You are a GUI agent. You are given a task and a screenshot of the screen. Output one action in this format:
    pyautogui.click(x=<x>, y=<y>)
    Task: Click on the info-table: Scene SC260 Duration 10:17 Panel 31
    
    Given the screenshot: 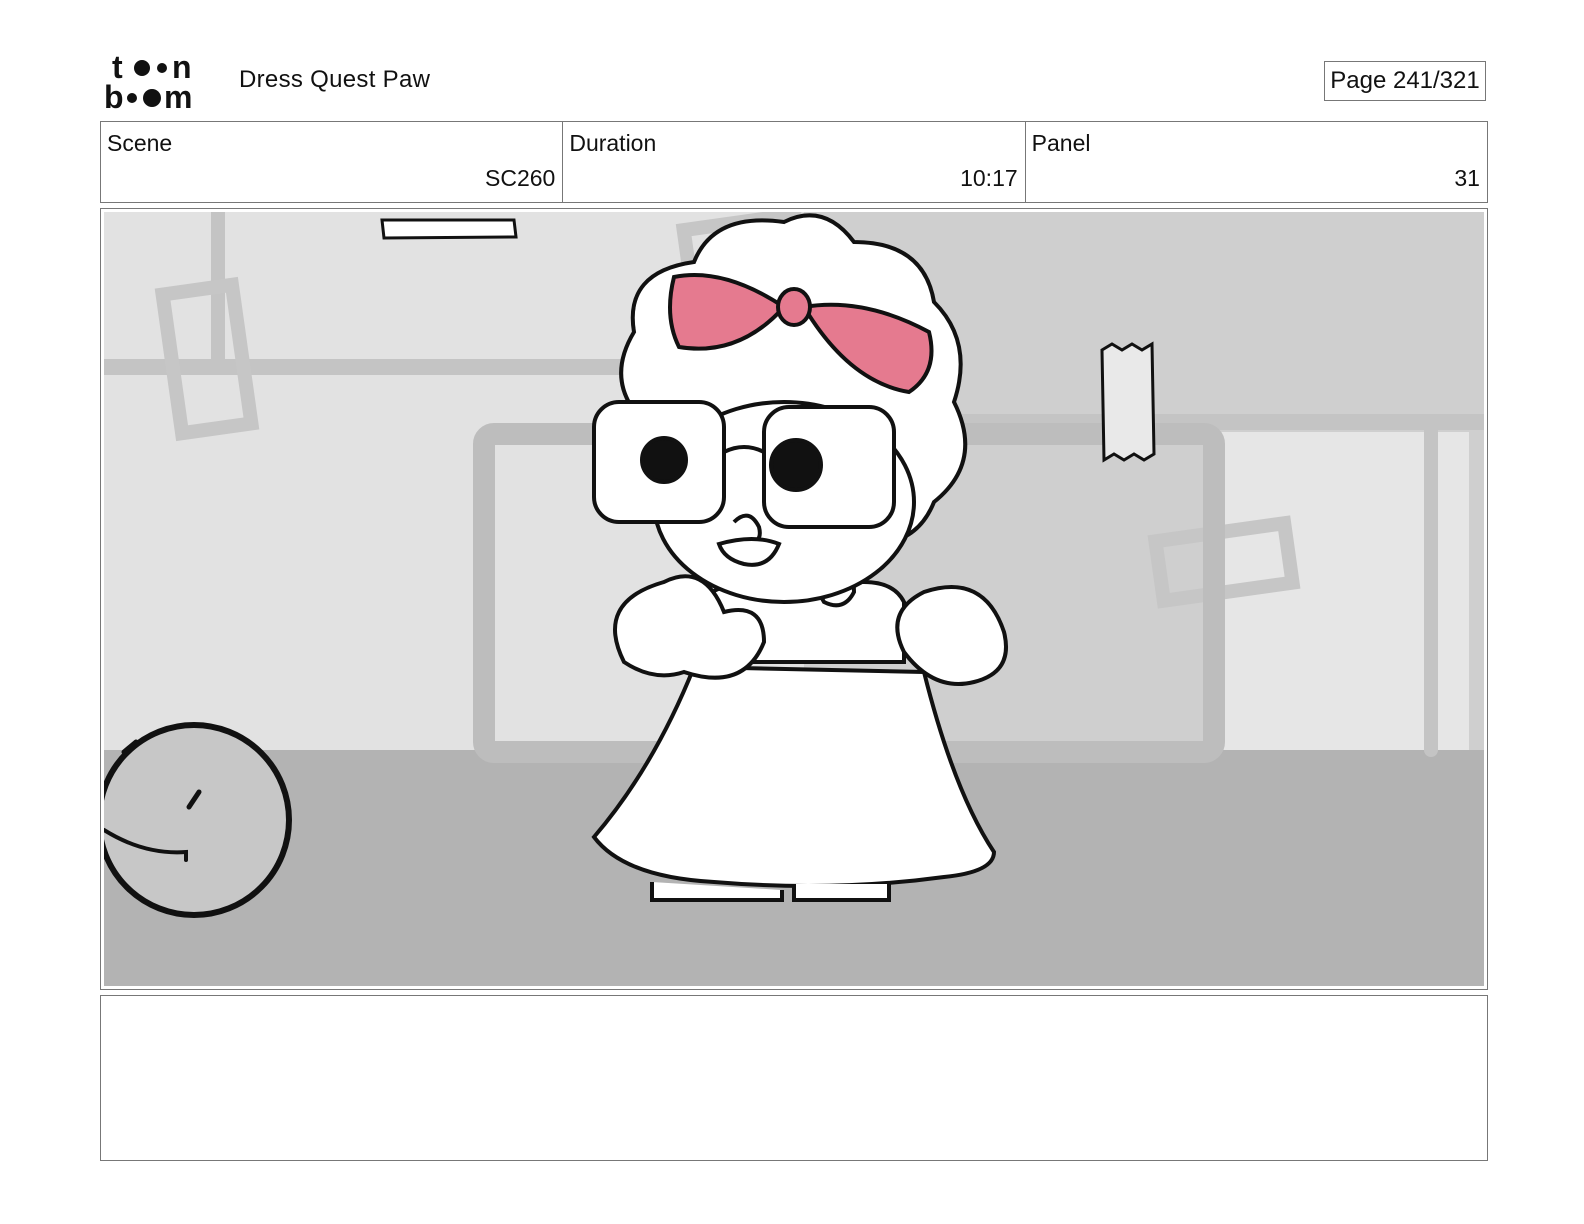 What is the action you would take?
    pyautogui.click(x=794, y=162)
    